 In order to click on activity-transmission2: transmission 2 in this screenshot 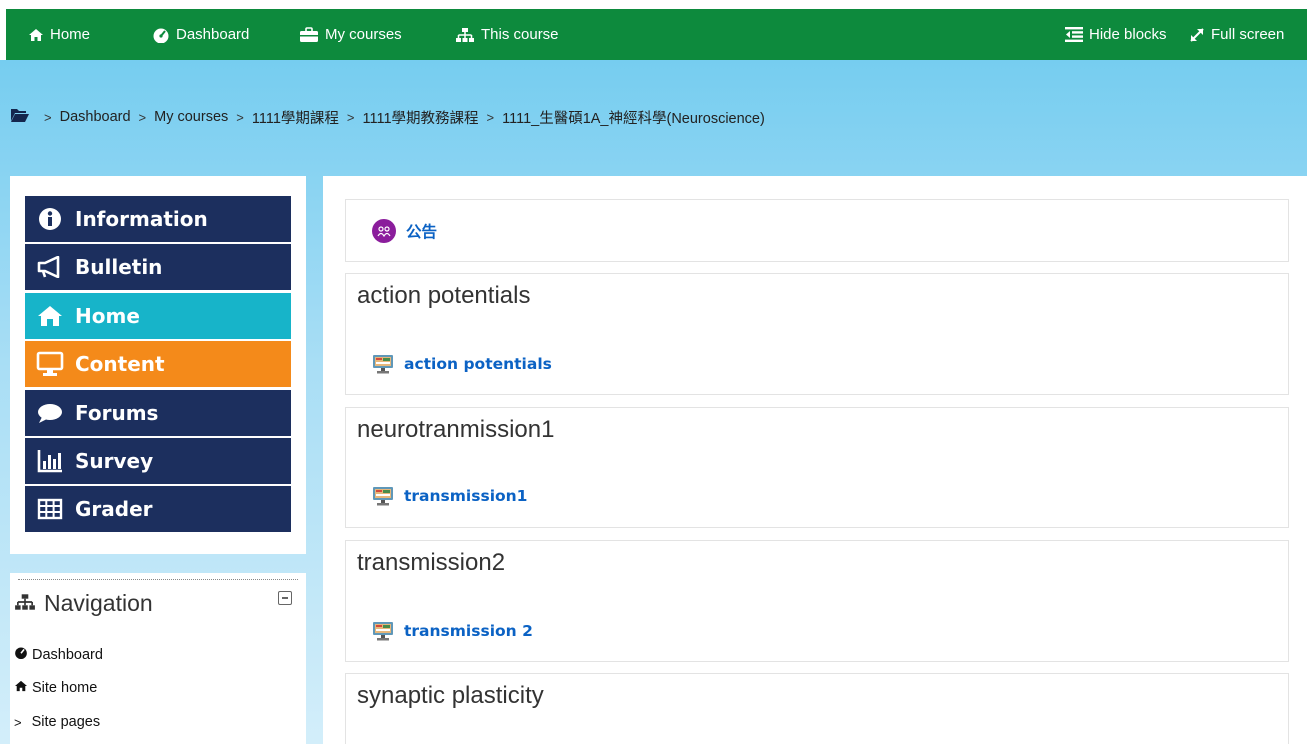, I will do `click(452, 631)`.